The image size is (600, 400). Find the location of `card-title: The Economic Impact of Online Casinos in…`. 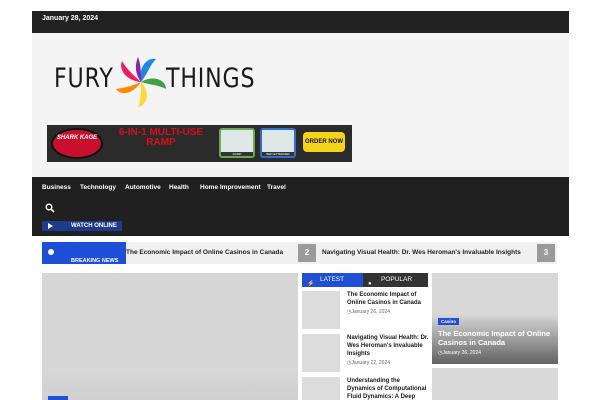

card-title: The Economic Impact of Online Casinos in… is located at coordinates (495, 338).